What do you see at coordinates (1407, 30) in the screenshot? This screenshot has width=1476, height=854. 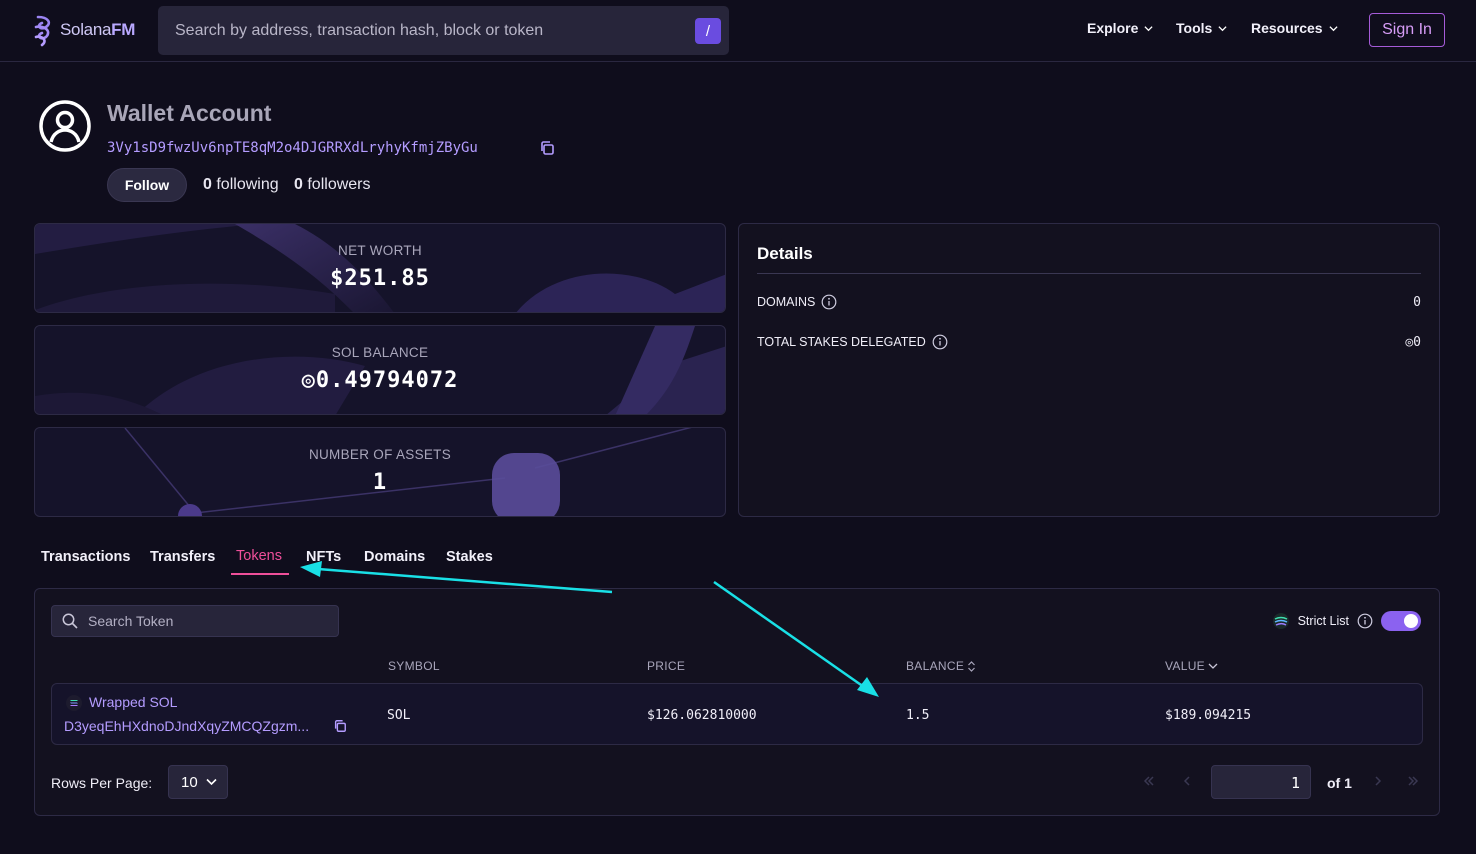 I see `sign-in-button: Sign In` at bounding box center [1407, 30].